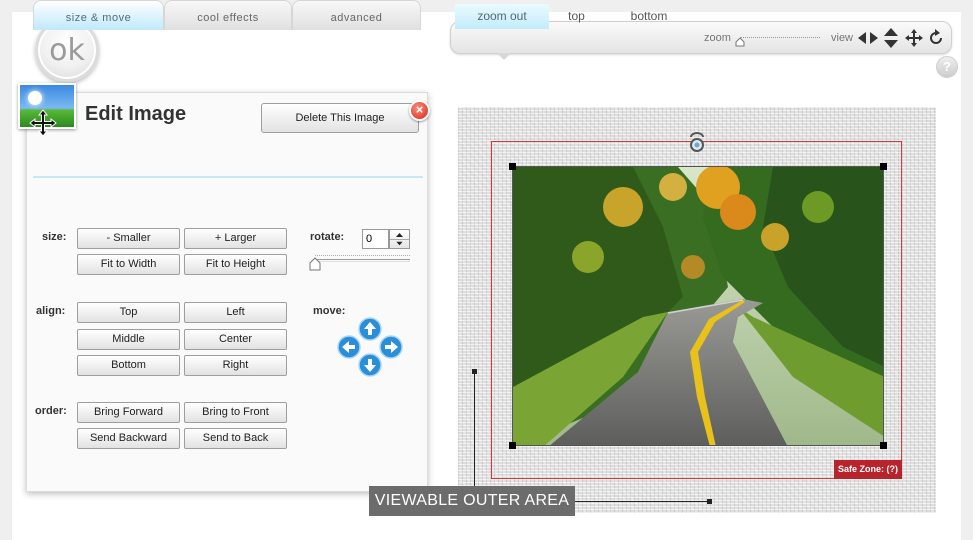  I want to click on panel-title: Edit Image, so click(136, 114).